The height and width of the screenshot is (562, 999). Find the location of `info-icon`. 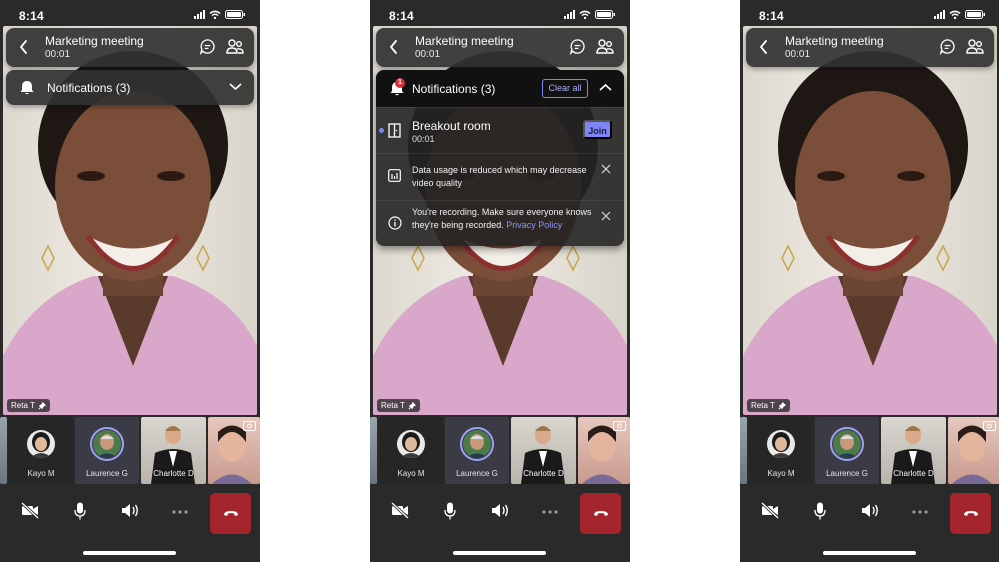

info-icon is located at coordinates (395, 223).